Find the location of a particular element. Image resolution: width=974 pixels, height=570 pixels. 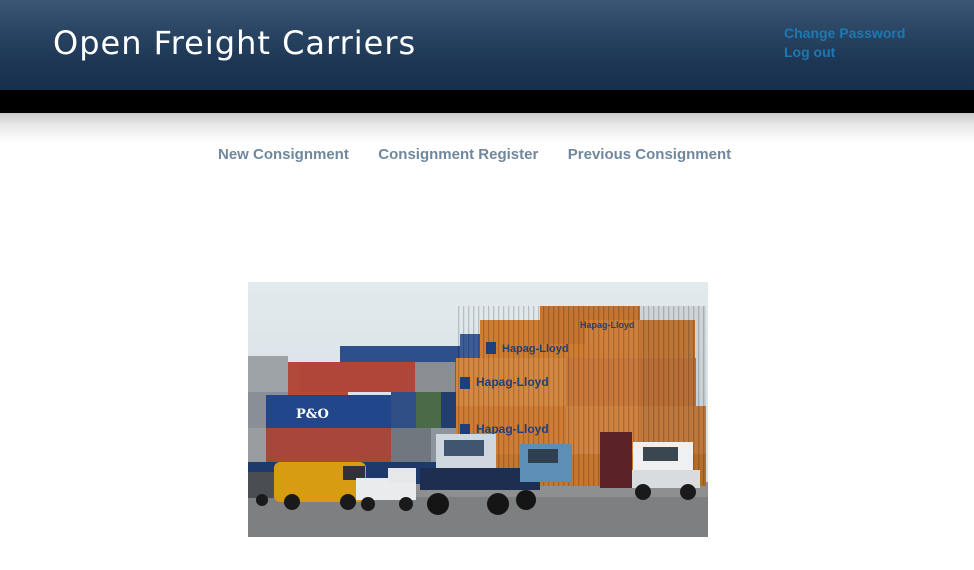

container-label-po: P&O is located at coordinates (312, 414).